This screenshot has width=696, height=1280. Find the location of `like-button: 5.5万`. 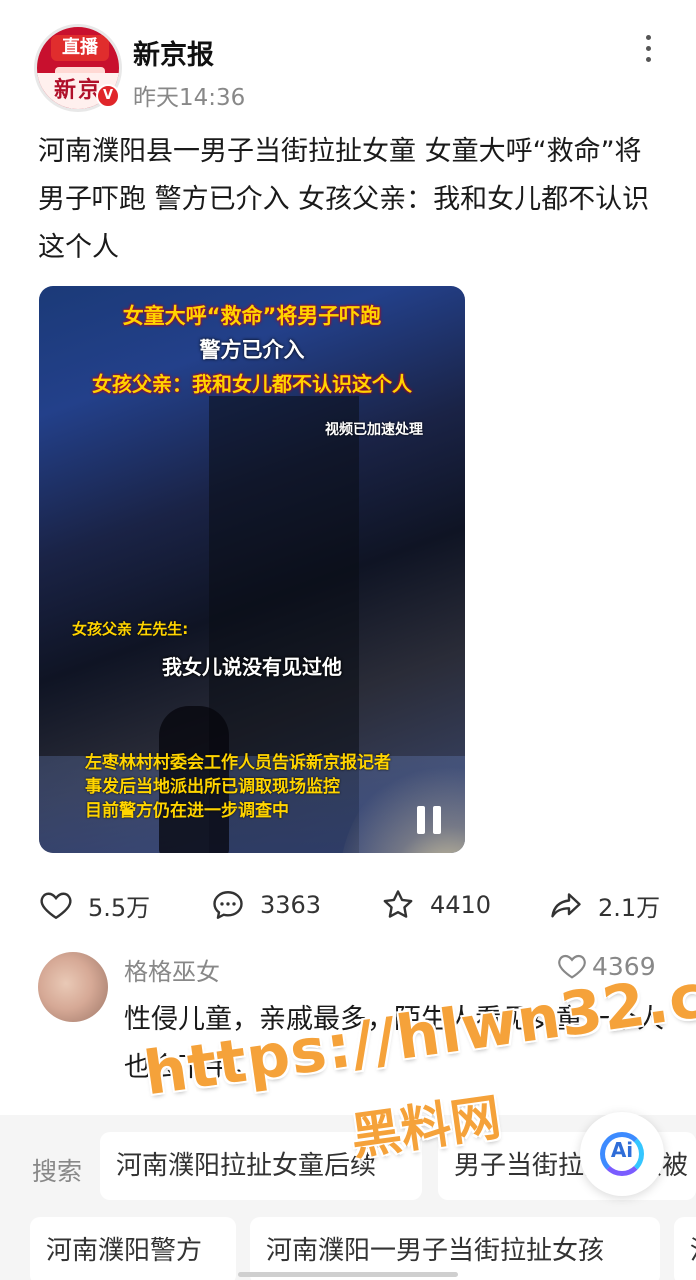

like-button: 5.5万 is located at coordinates (94, 905).